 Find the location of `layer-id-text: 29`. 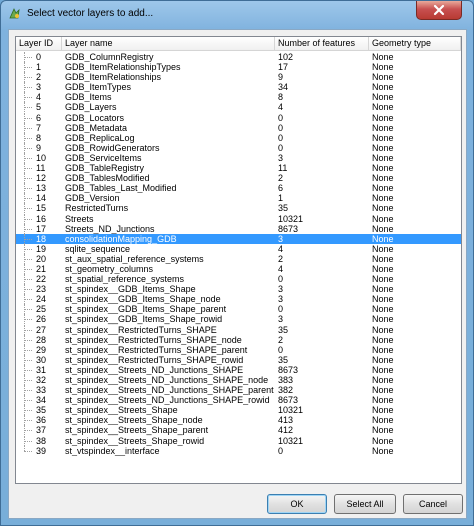

layer-id-text: 29 is located at coordinates (41, 349).